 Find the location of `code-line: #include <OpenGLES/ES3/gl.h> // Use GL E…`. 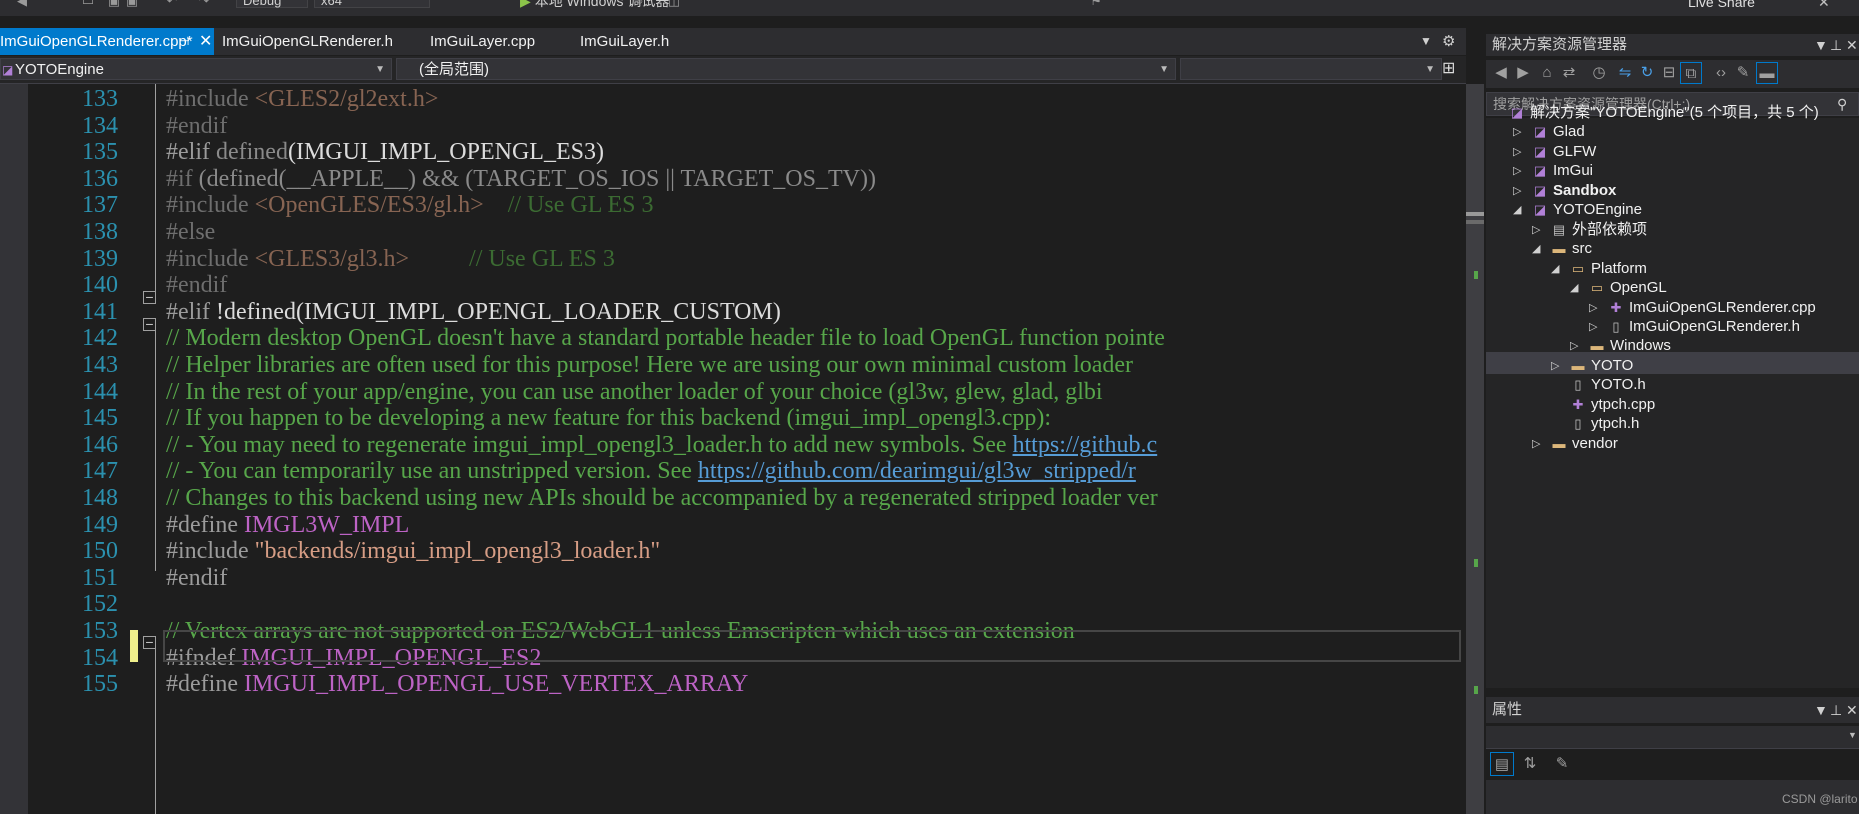

code-line: #include <OpenGLES/ES3/gl.h> // Use GL E… is located at coordinates (410, 205).